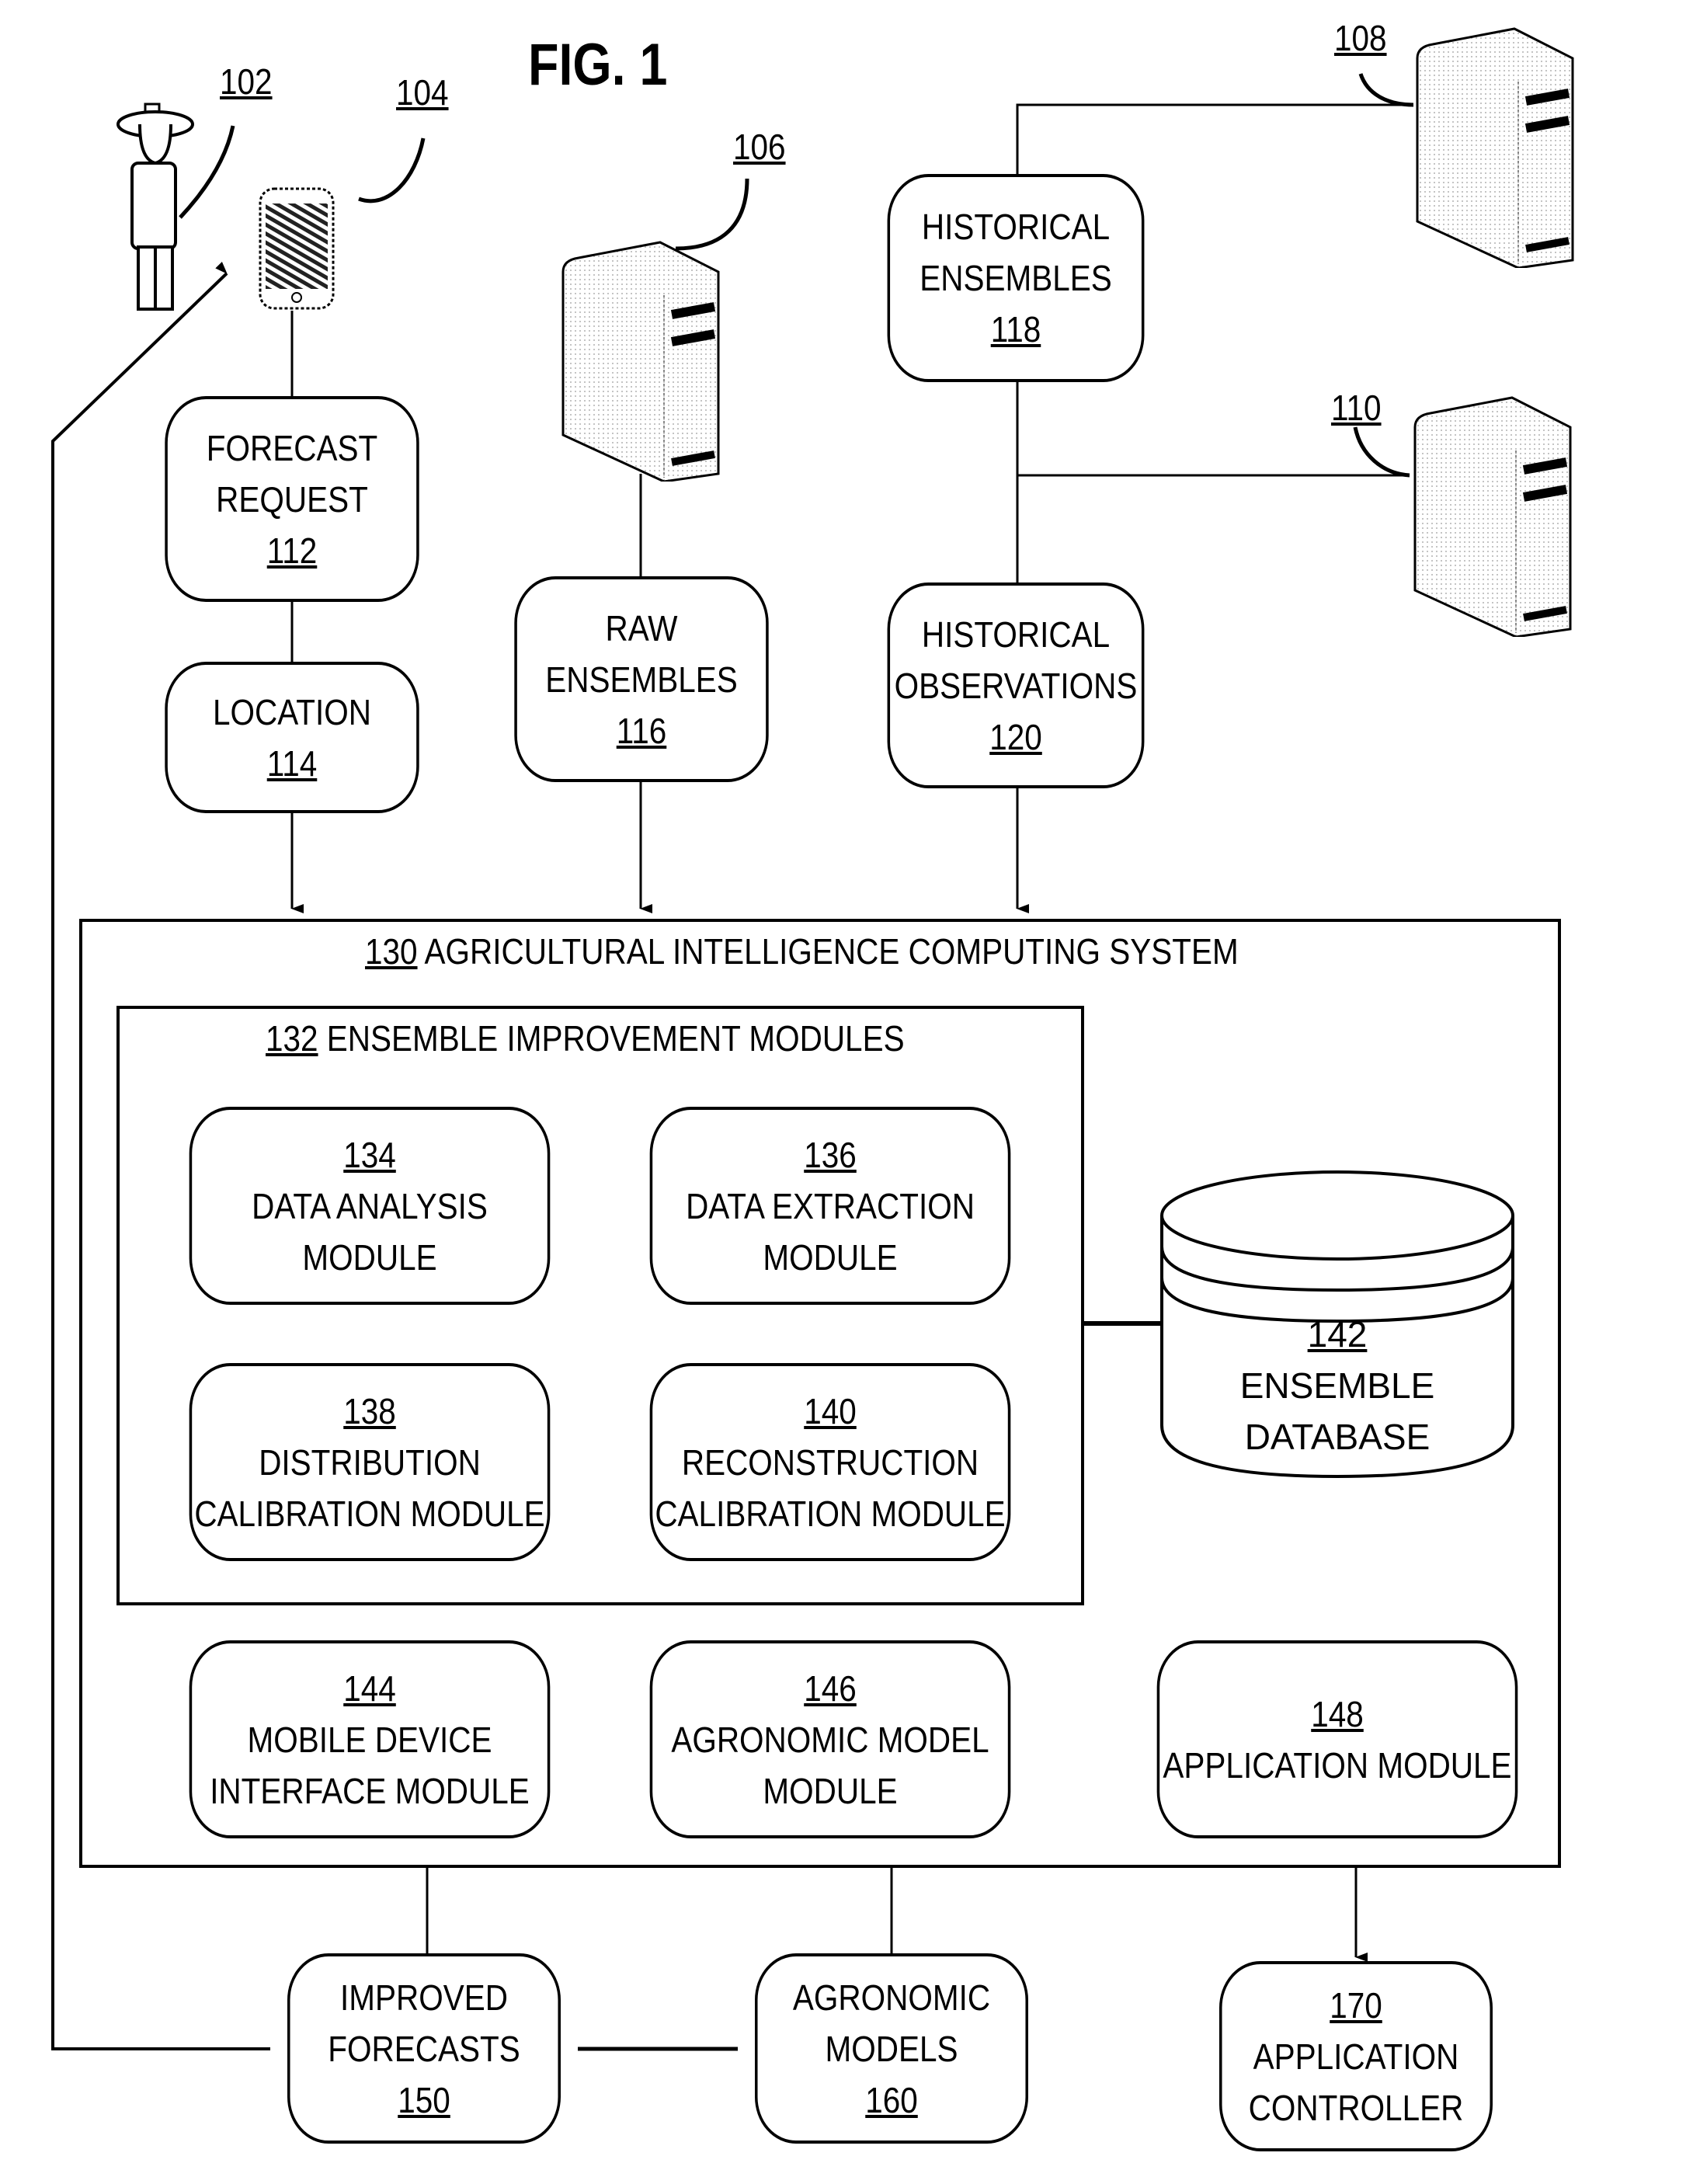  What do you see at coordinates (615, 1039) in the screenshot?
I see `group-label: ENSEMBLE IMPROVEMENT MODULES` at bounding box center [615, 1039].